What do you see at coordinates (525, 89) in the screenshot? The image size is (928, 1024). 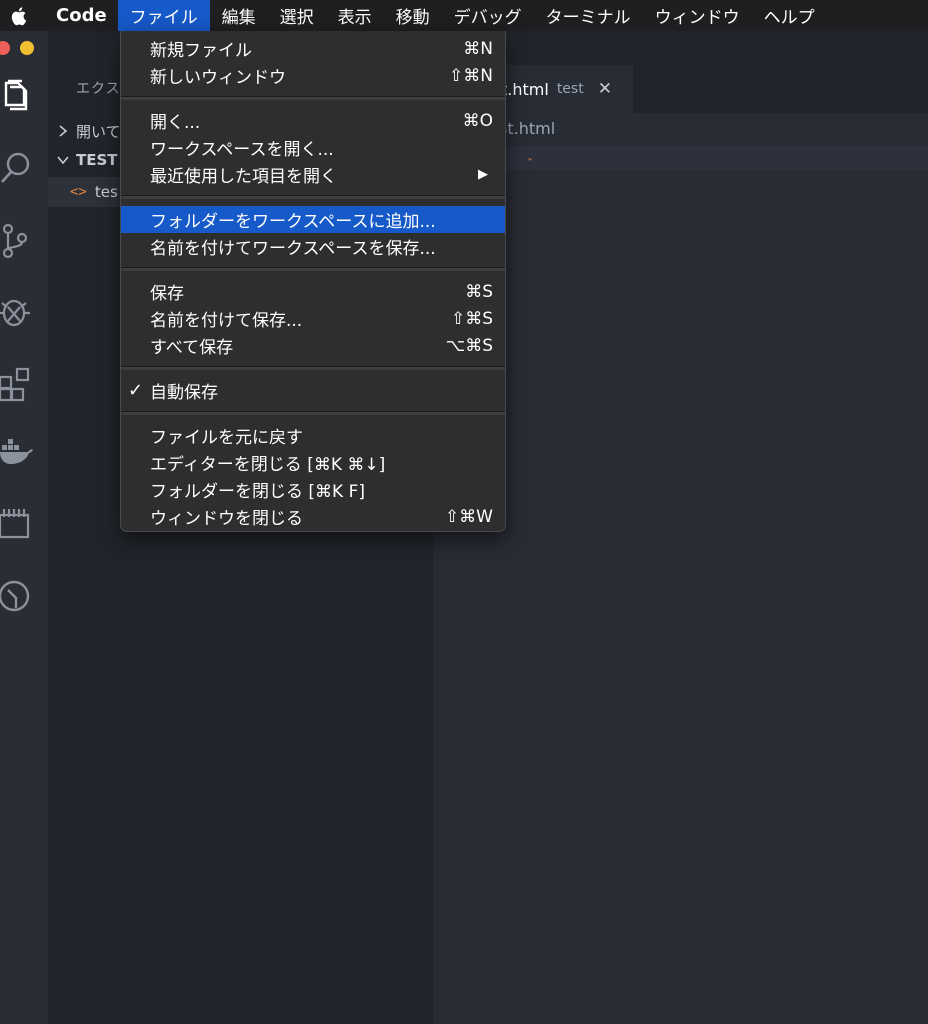 I see `tab-file-name: t.html` at bounding box center [525, 89].